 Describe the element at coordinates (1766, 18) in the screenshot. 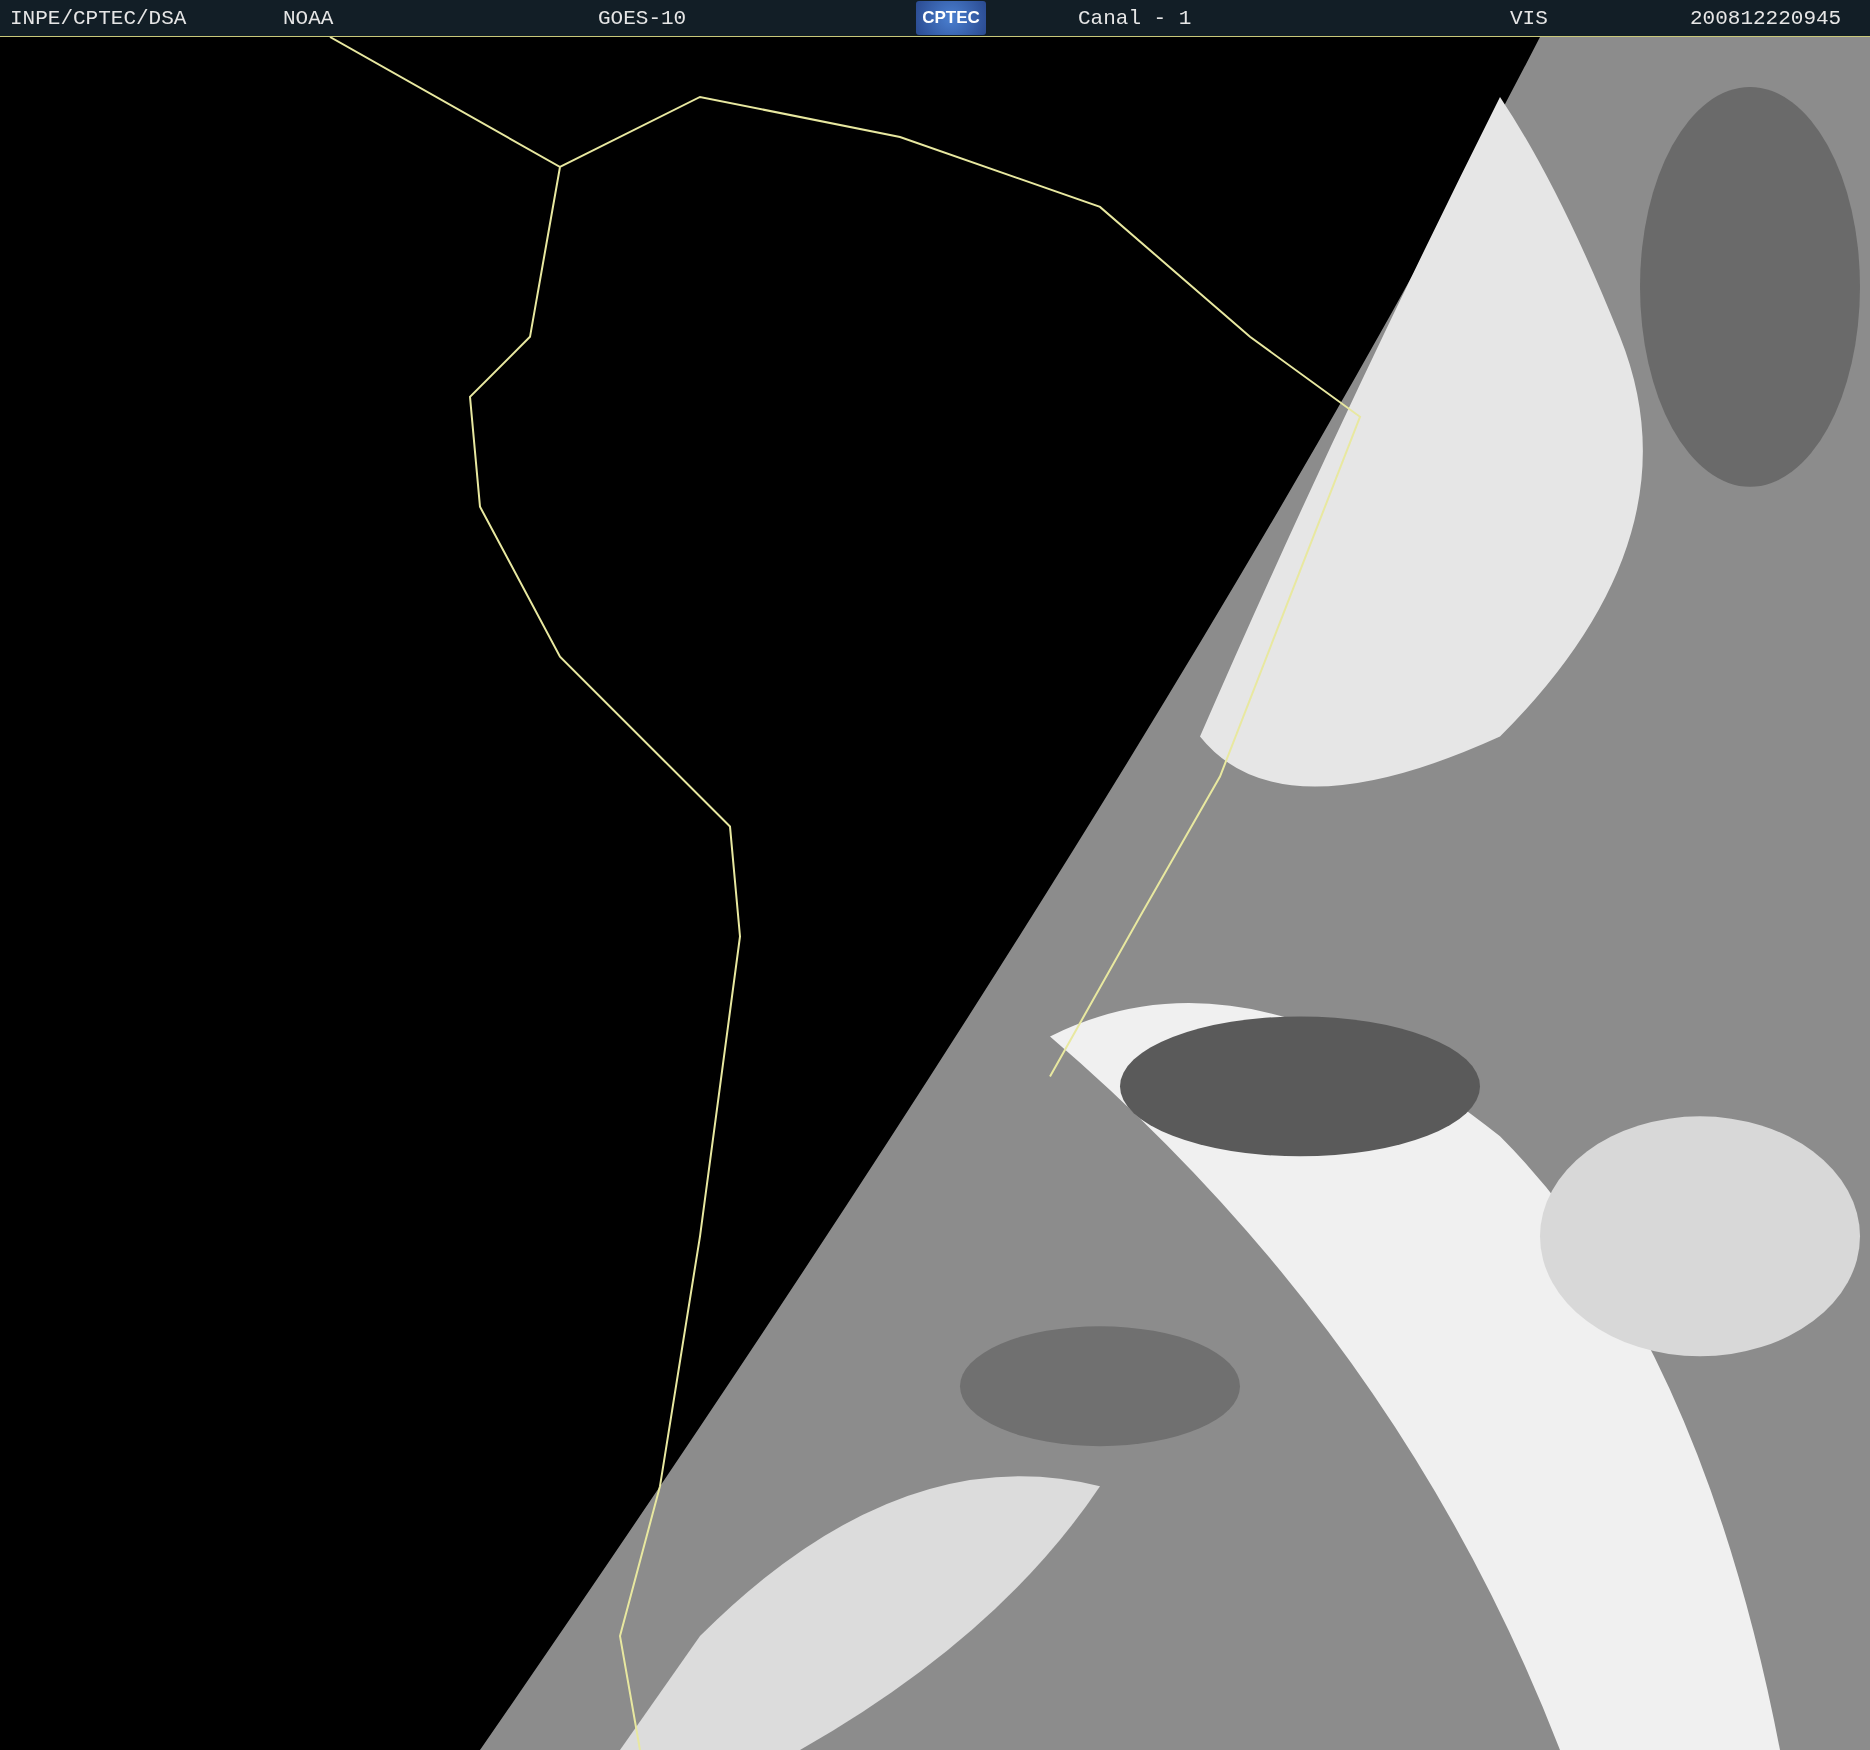

I see `timestamp-label: 200812220945` at that location.